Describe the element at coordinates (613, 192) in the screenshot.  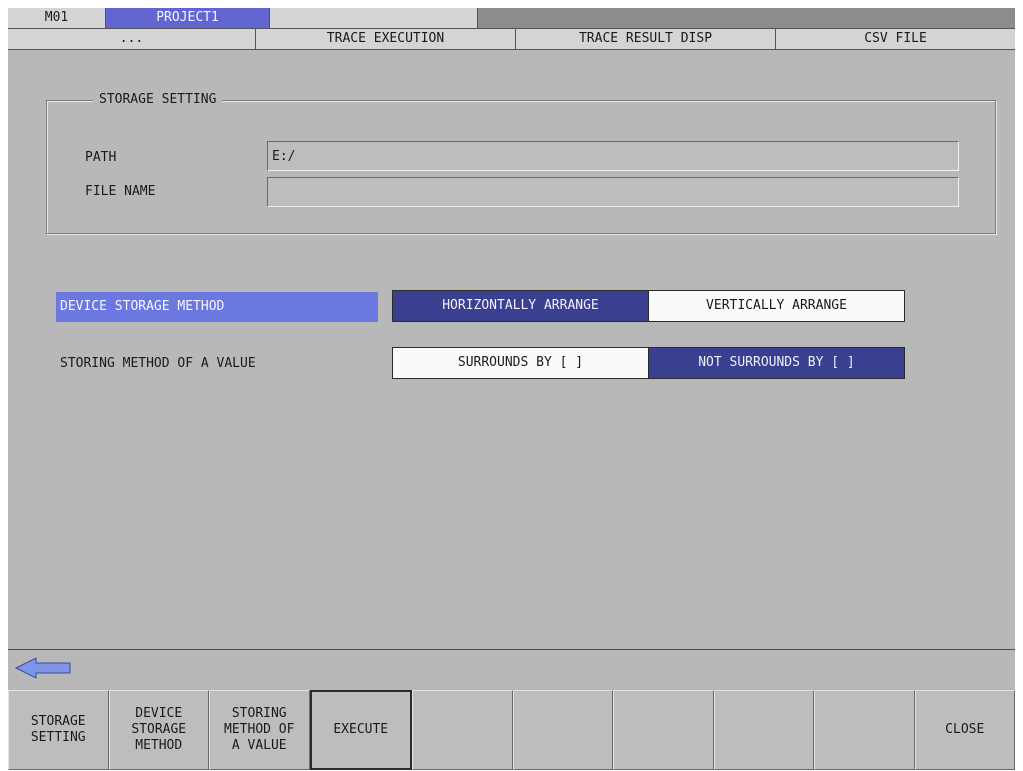
I see `file-name-input` at that location.